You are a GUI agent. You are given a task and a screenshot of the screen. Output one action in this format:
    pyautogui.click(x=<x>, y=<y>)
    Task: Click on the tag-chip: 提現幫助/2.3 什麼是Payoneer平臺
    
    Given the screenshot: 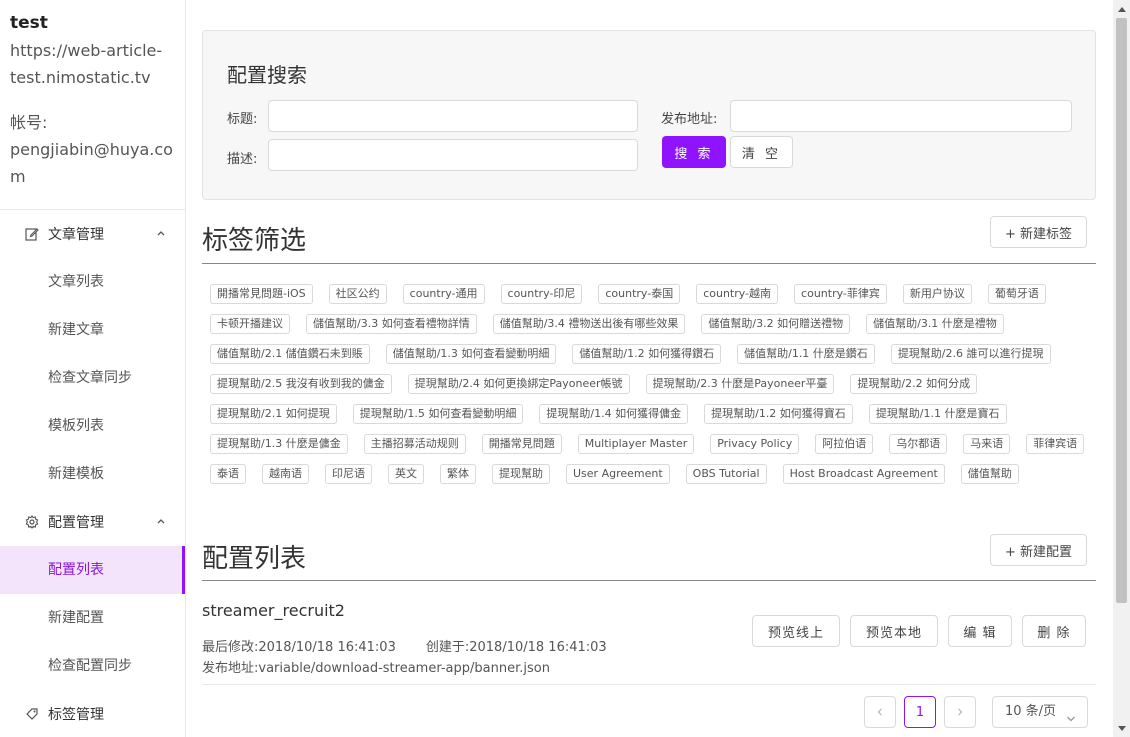 What is the action you would take?
    pyautogui.click(x=740, y=384)
    